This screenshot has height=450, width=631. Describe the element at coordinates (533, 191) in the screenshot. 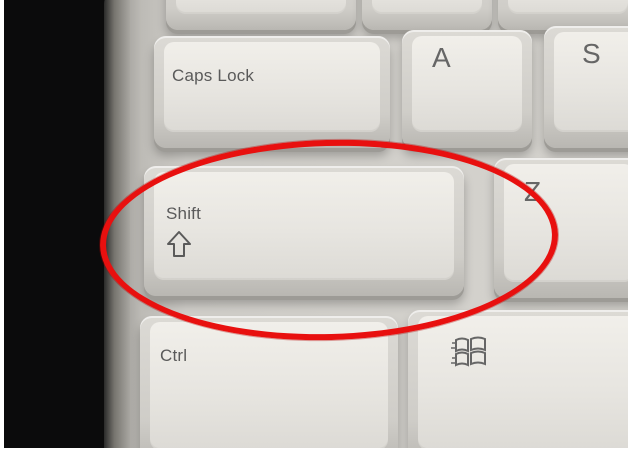

I see `z-key-label: Z` at that location.